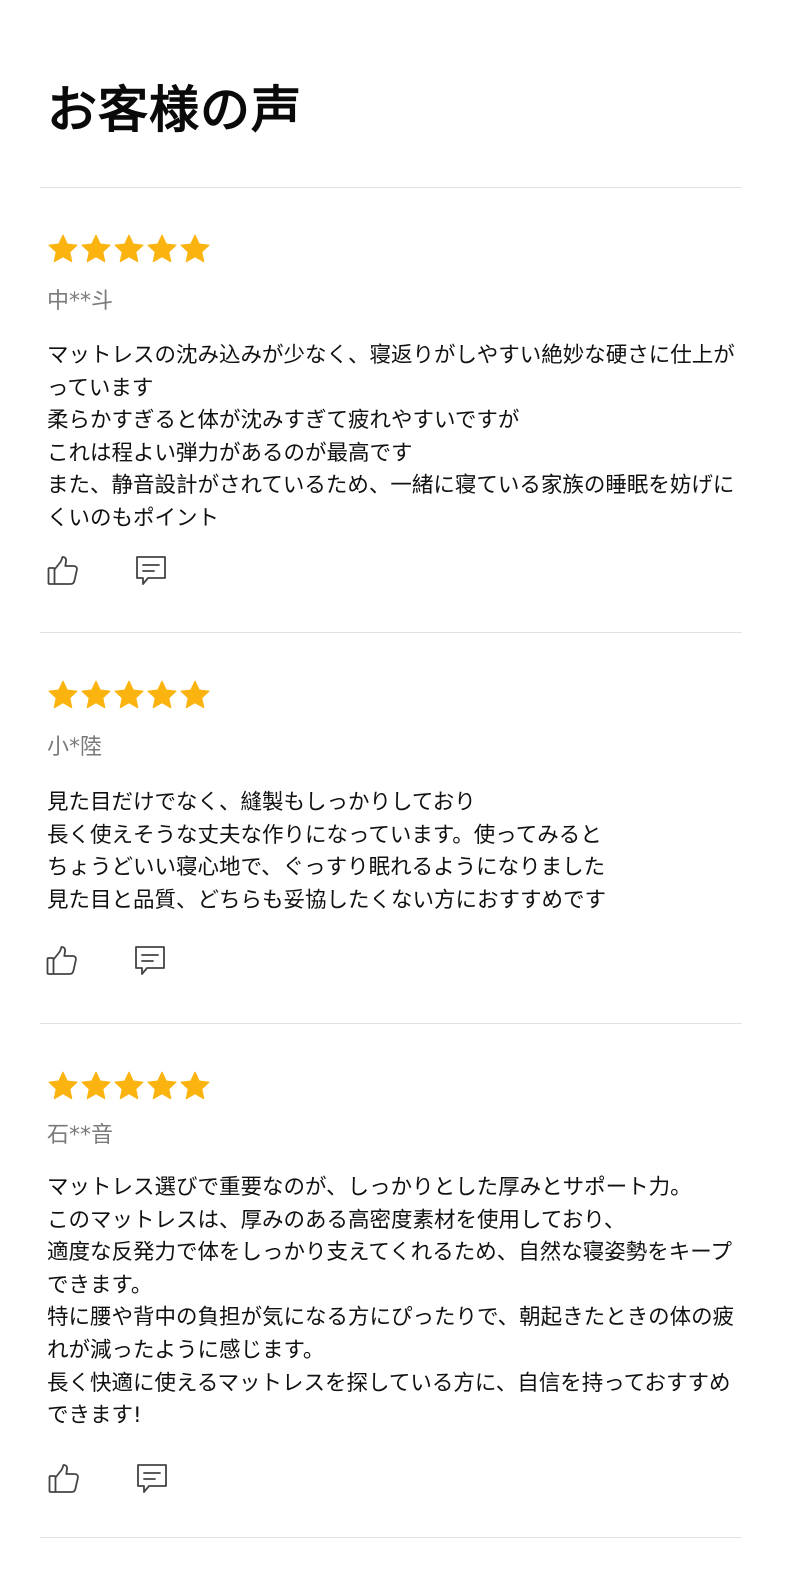 The height and width of the screenshot is (1587, 790). Describe the element at coordinates (80, 1135) in the screenshot. I see `reviewer-name: 石**音` at that location.